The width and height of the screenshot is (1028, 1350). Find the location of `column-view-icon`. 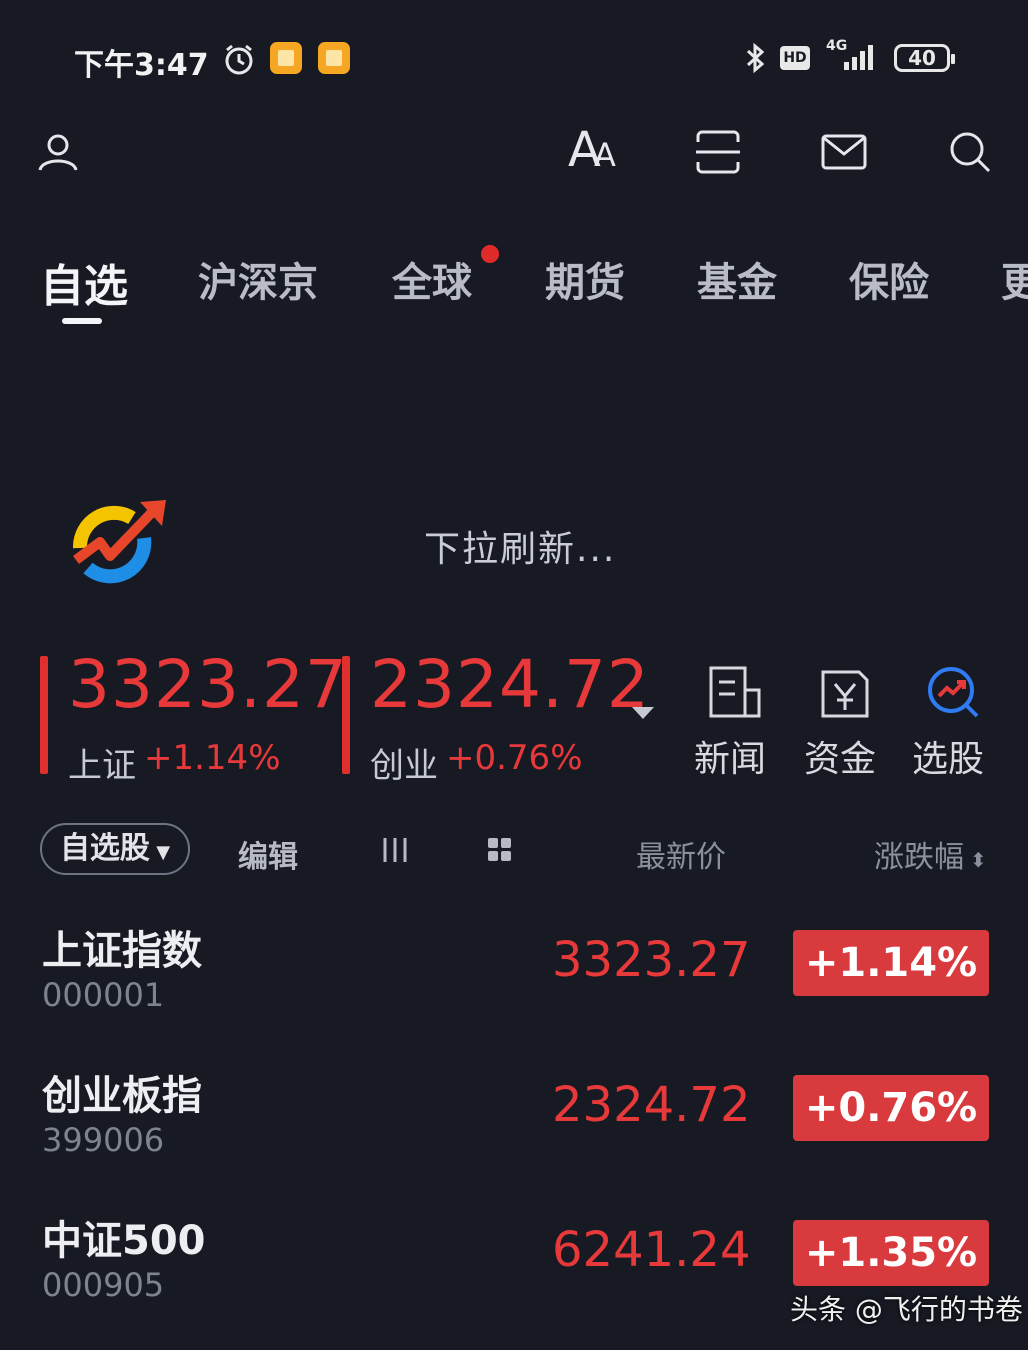

column-view-icon is located at coordinates (395, 850).